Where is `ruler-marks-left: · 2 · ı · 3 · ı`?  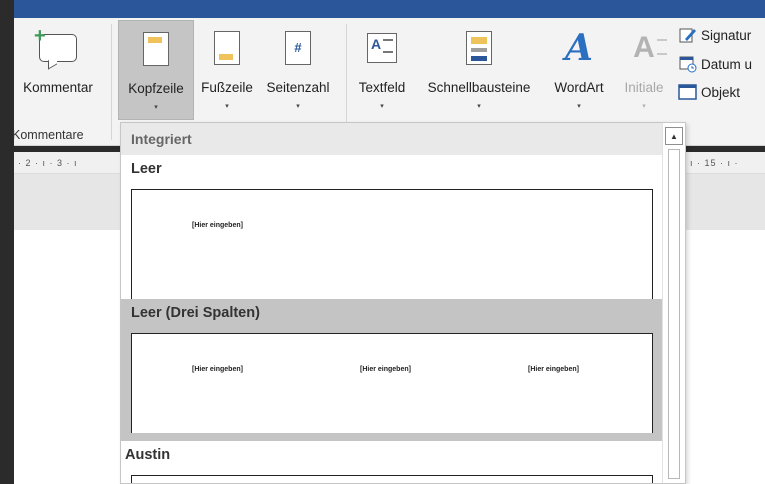
ruler-marks-left: · 2 · ı · 3 · ı is located at coordinates (48, 163).